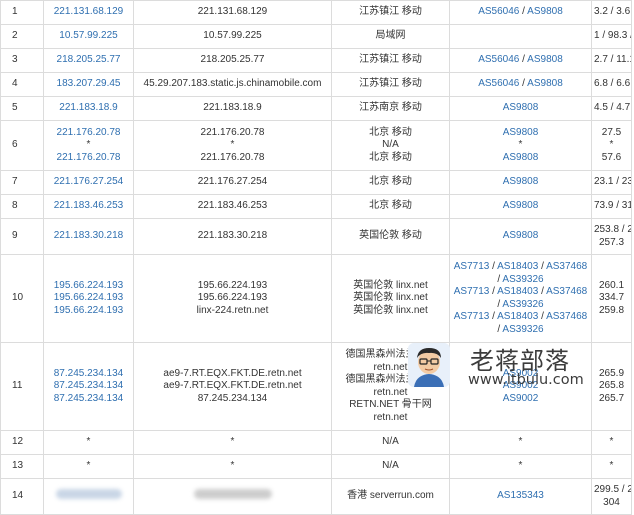 This screenshot has height=515, width=634. What do you see at coordinates (17, 386) in the screenshot?
I see `hop-number-text: 11` at bounding box center [17, 386].